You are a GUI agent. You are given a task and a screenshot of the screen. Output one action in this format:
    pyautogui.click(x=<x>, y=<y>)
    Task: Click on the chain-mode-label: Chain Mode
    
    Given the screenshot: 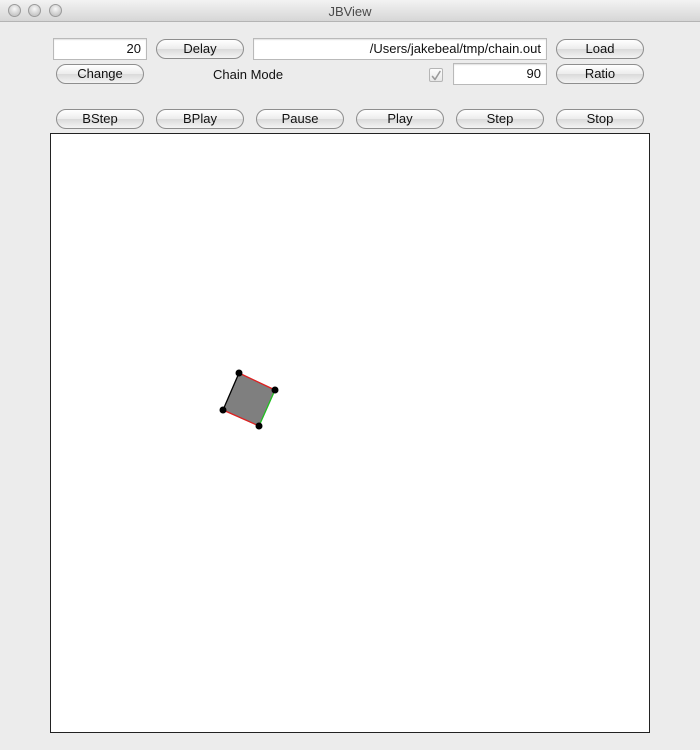 What is the action you would take?
    pyautogui.click(x=248, y=74)
    